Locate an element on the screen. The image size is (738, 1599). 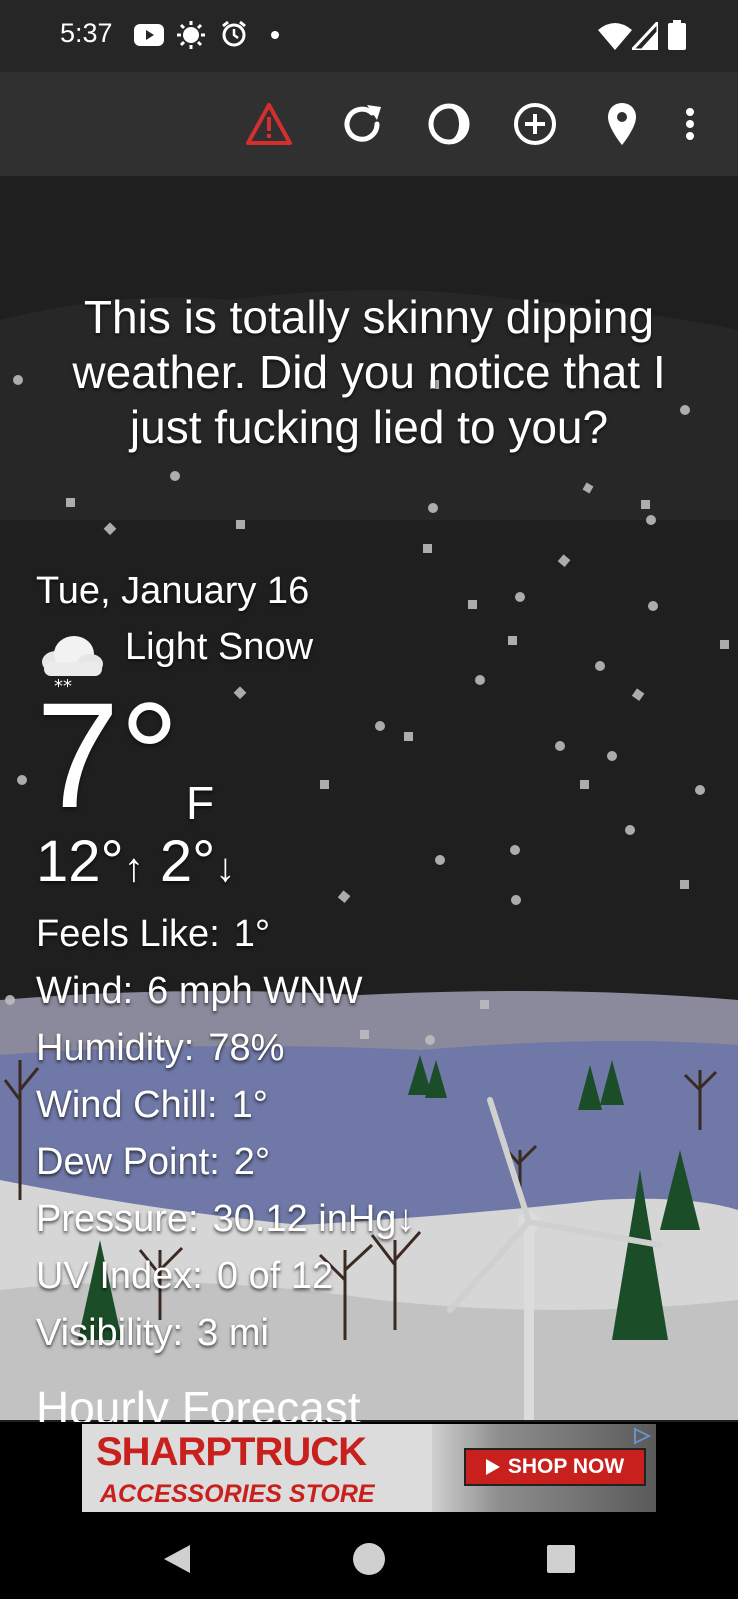
shop-now-button: SHOP NOW is located at coordinates (555, 1467).